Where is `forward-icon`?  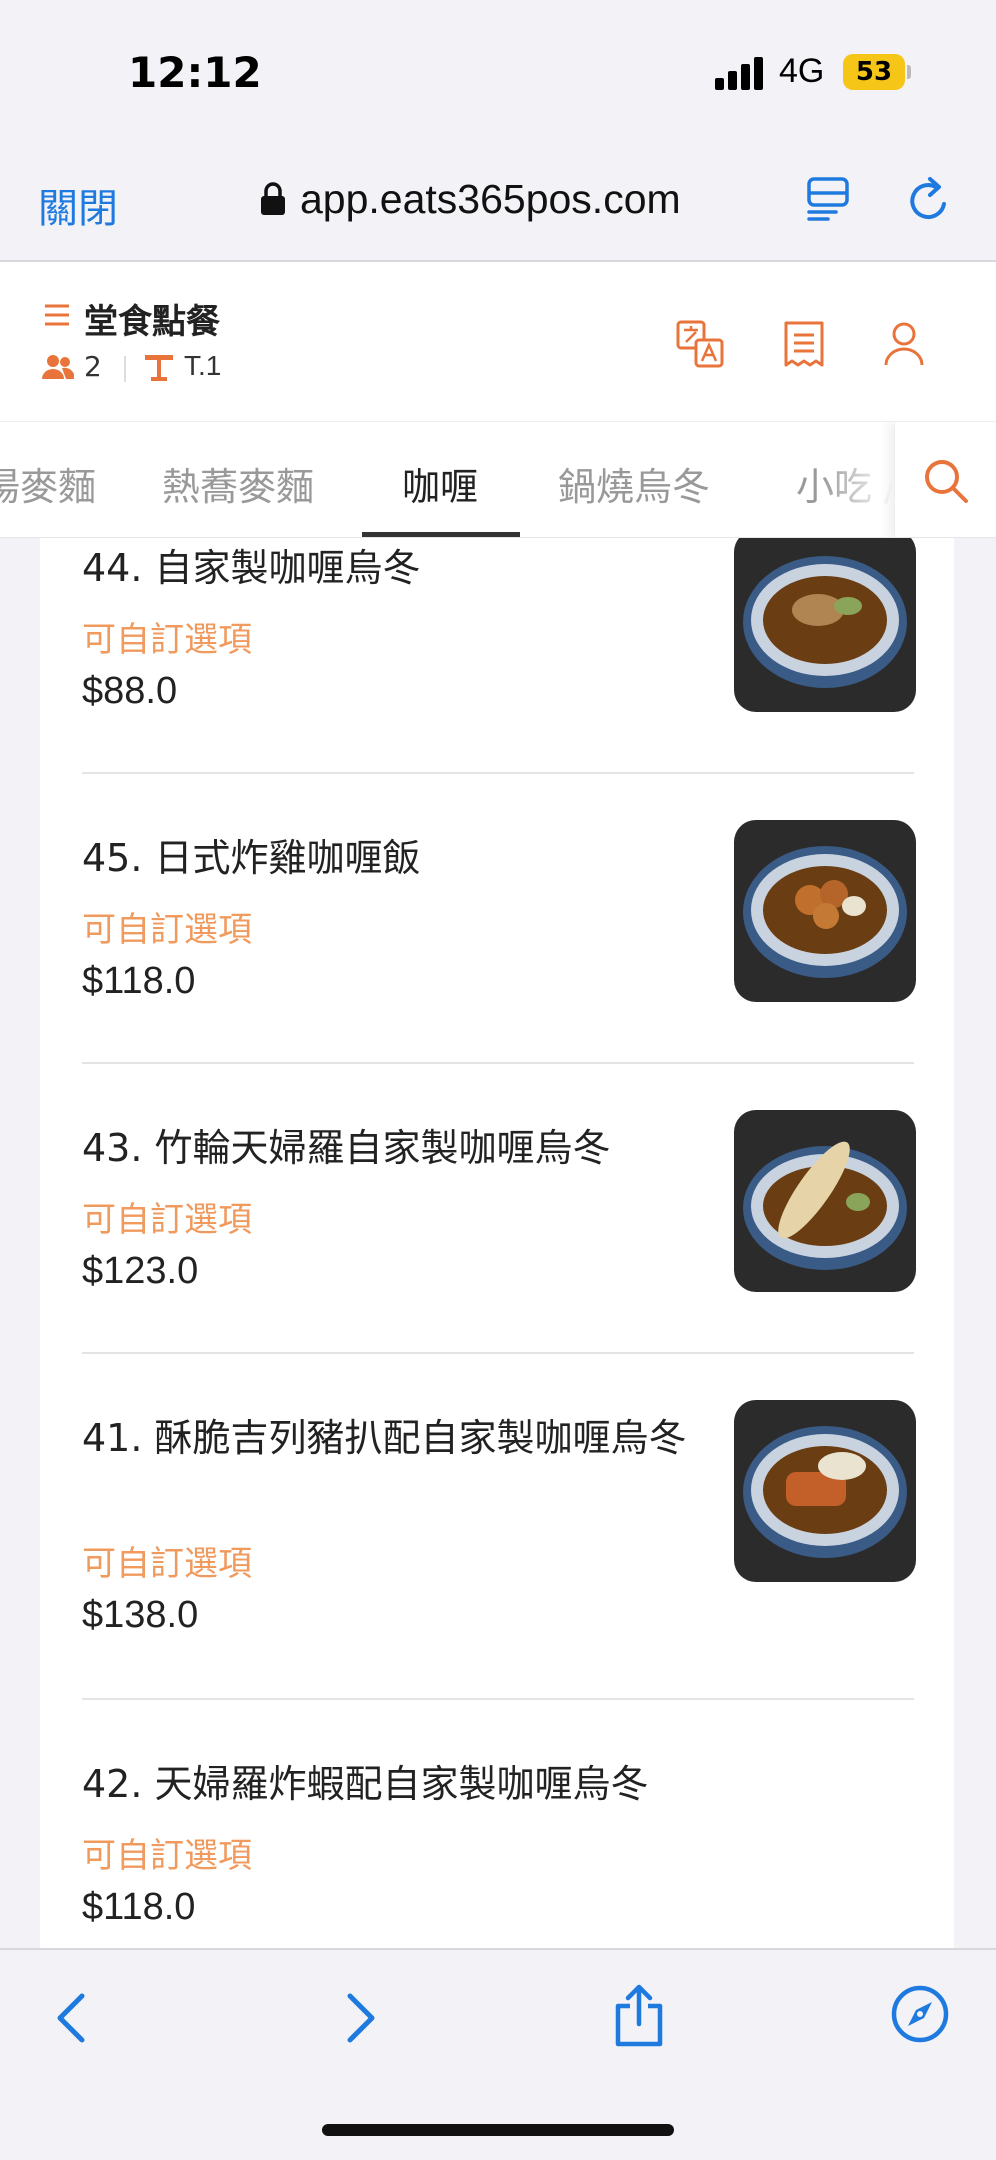 forward-icon is located at coordinates (360, 2018).